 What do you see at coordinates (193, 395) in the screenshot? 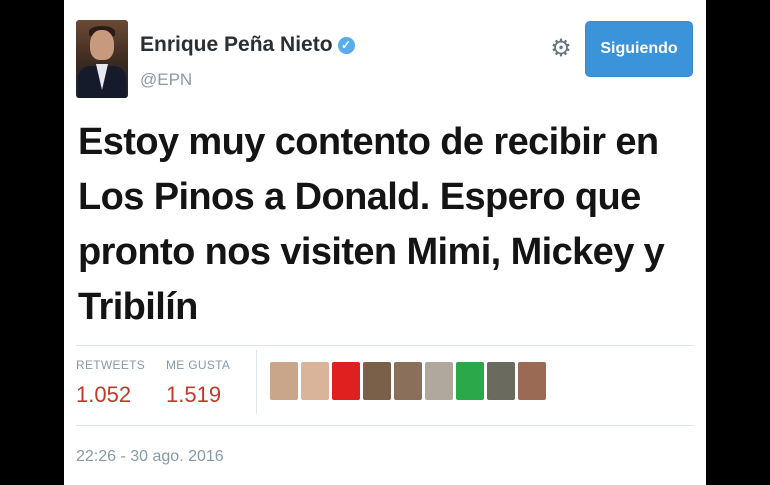
I see `likes-count: 1.519` at bounding box center [193, 395].